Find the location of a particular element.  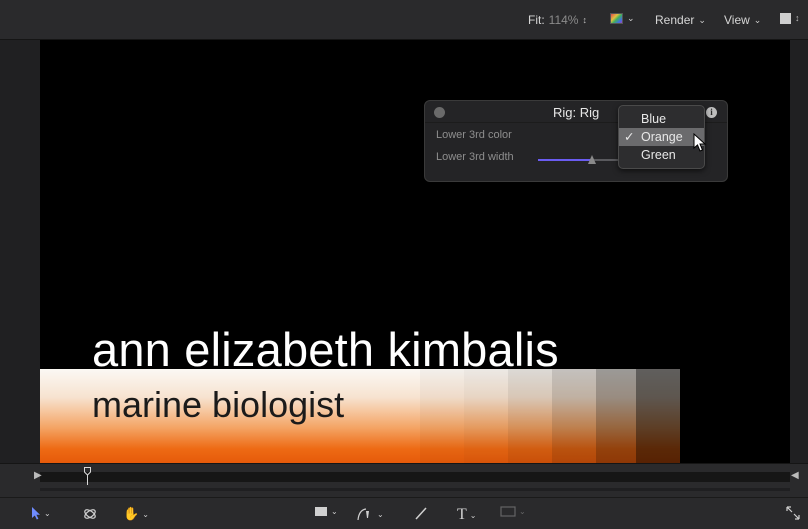

checkmark-icon: ✓ is located at coordinates (629, 137).